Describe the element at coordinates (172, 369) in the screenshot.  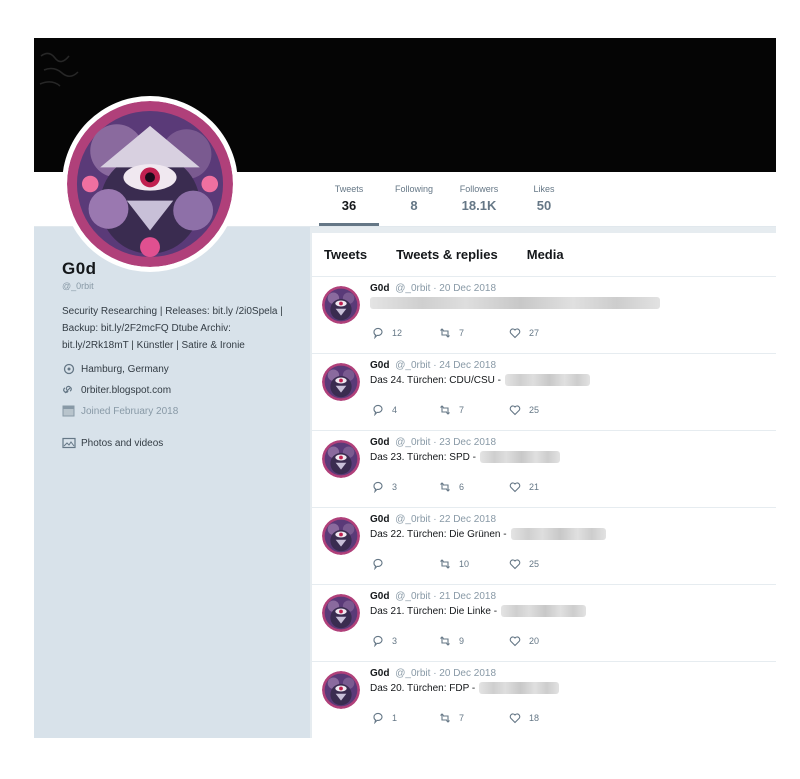
I see `profile-location: Hamburg, Germany` at that location.